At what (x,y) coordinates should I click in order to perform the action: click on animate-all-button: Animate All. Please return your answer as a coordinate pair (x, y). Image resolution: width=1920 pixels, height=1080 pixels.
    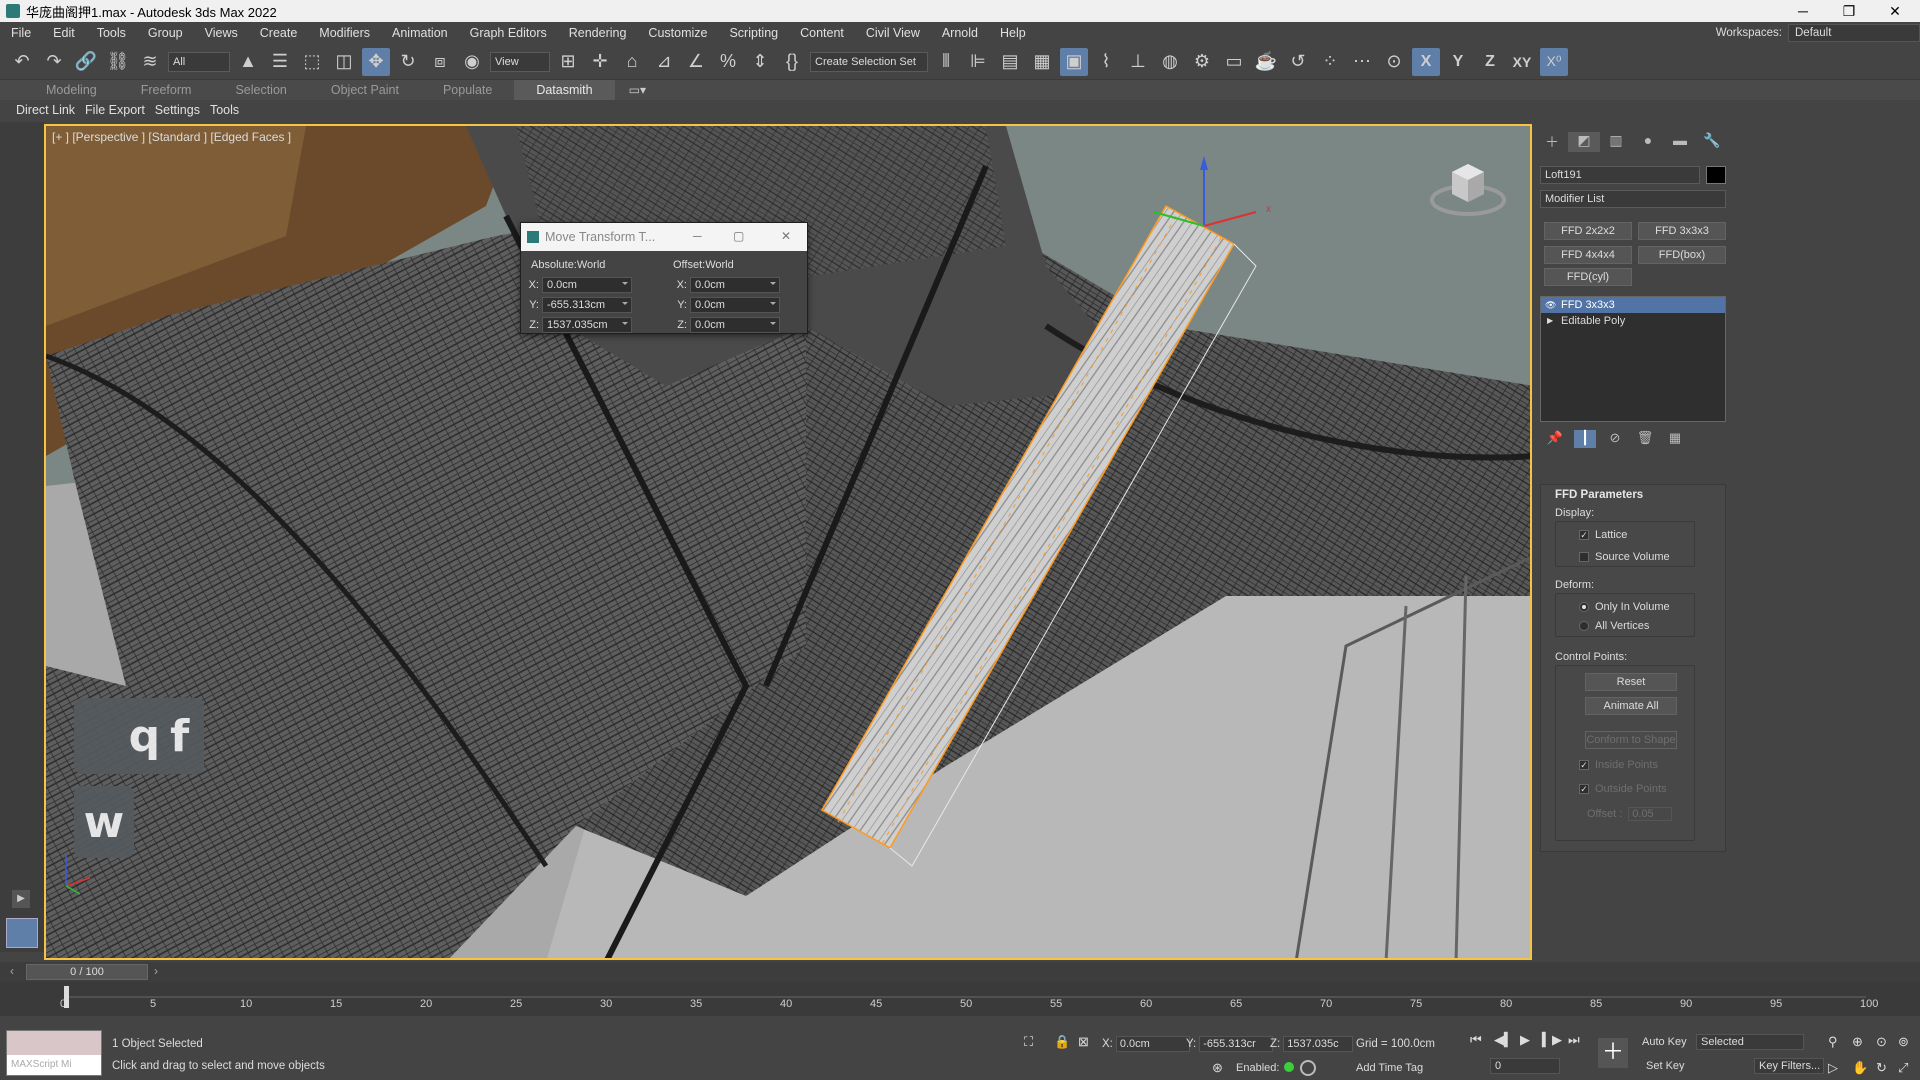
    Looking at the image, I should click on (1631, 706).